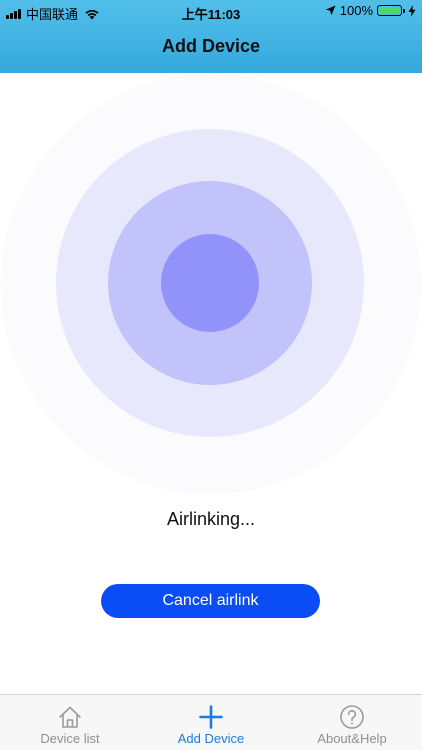 This screenshot has width=422, height=750. Describe the element at coordinates (352, 738) in the screenshot. I see `tab-label-about-help: About&Help` at that location.